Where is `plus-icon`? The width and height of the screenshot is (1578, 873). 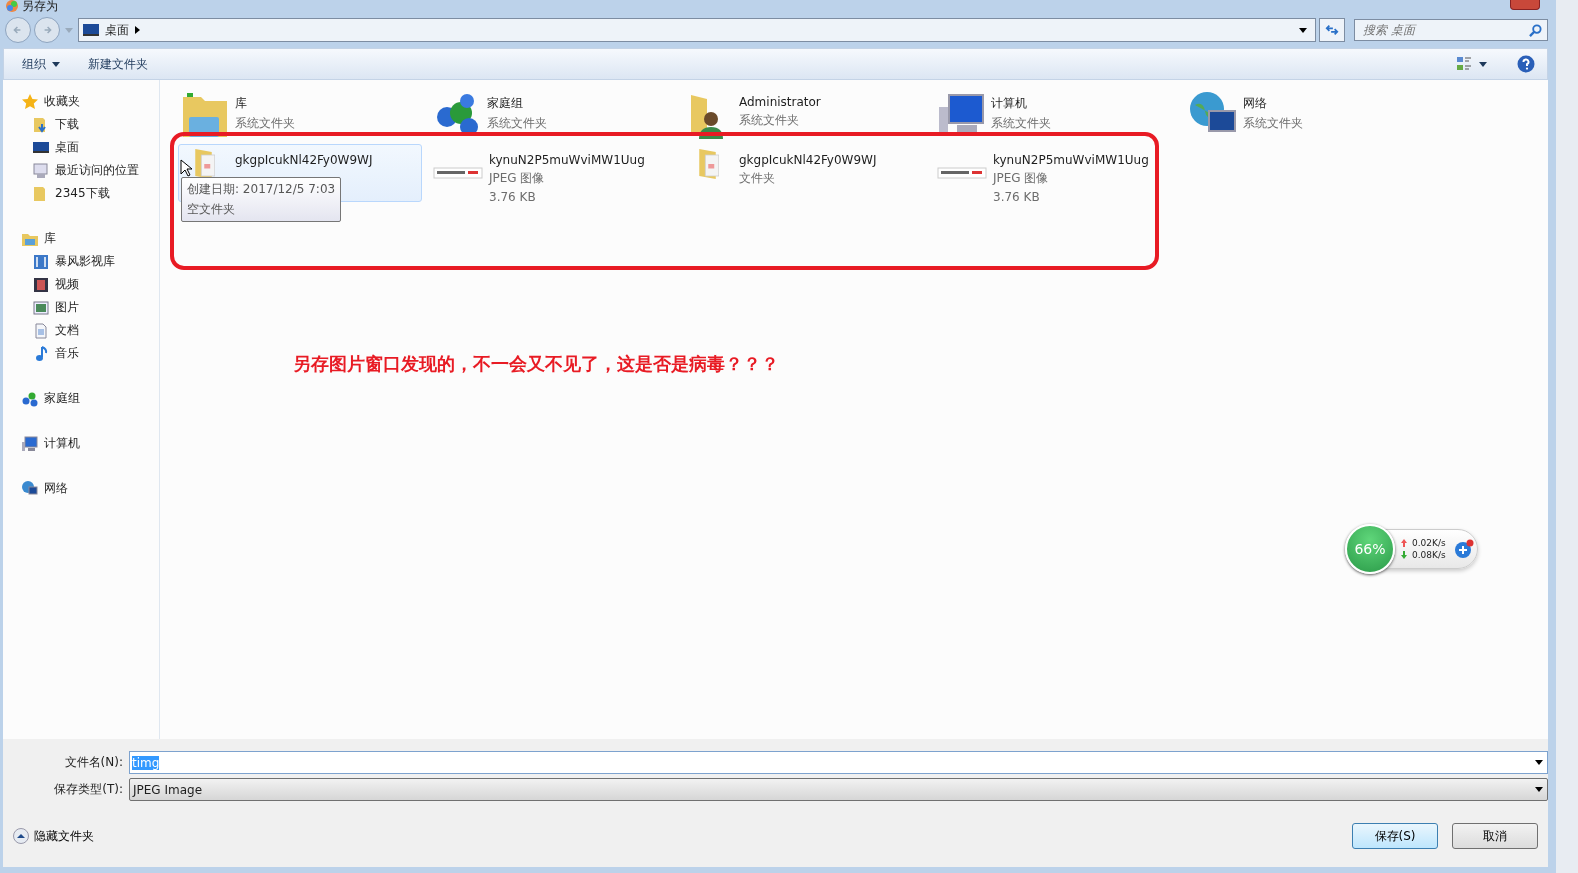
plus-icon is located at coordinates (1463, 549).